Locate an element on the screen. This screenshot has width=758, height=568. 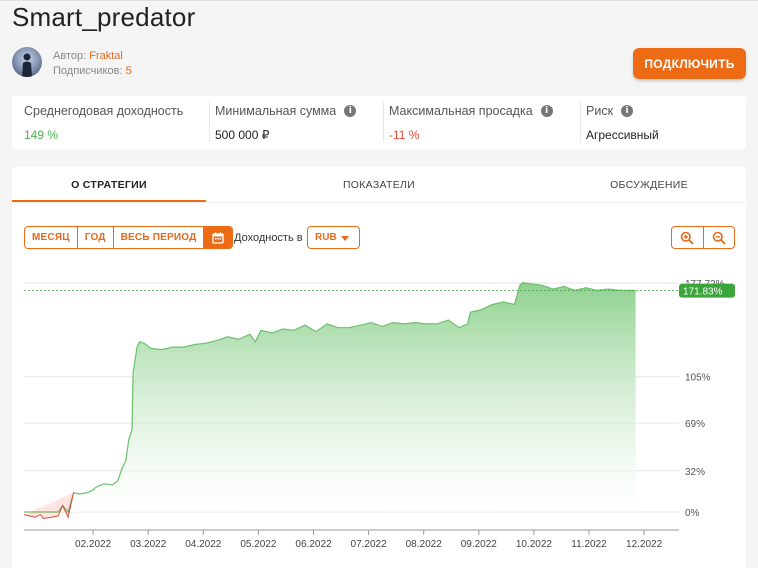
y-tick-label: 69% is located at coordinates (695, 424).